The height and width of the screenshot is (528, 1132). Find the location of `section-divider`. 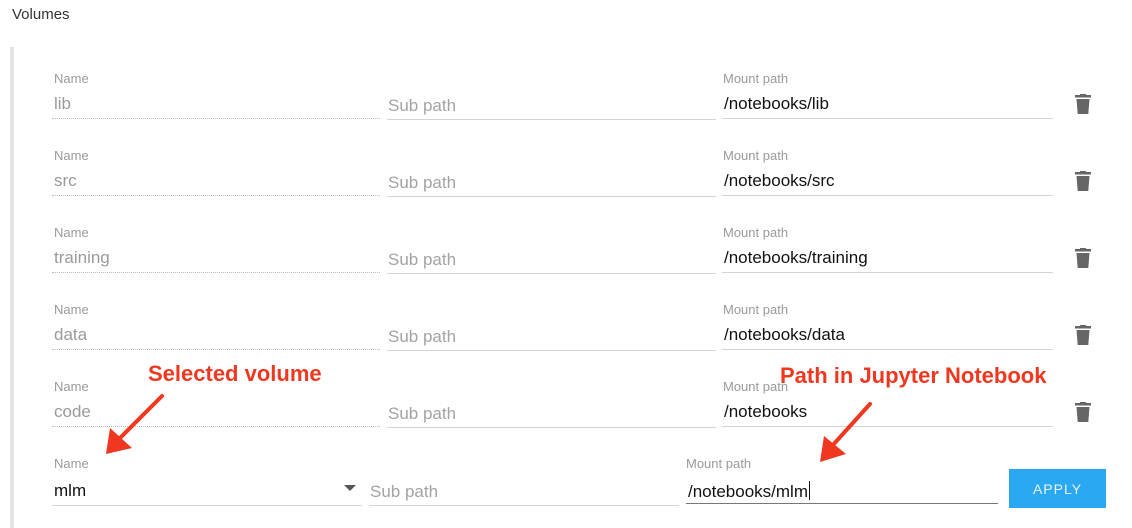

section-divider is located at coordinates (12, 287).